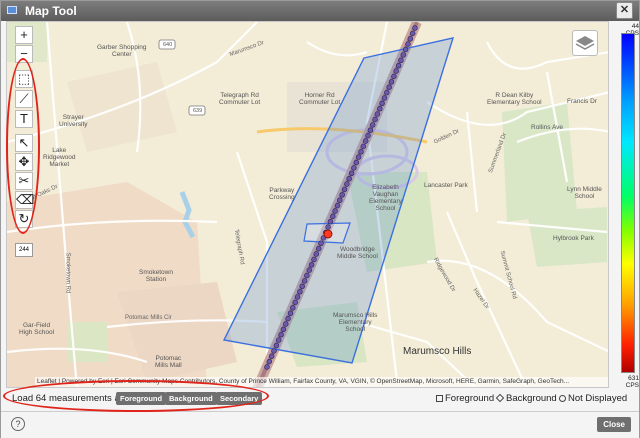 This screenshot has width=640, height=438. What do you see at coordinates (18, 424) in the screenshot?
I see `help-icon: ?` at bounding box center [18, 424].